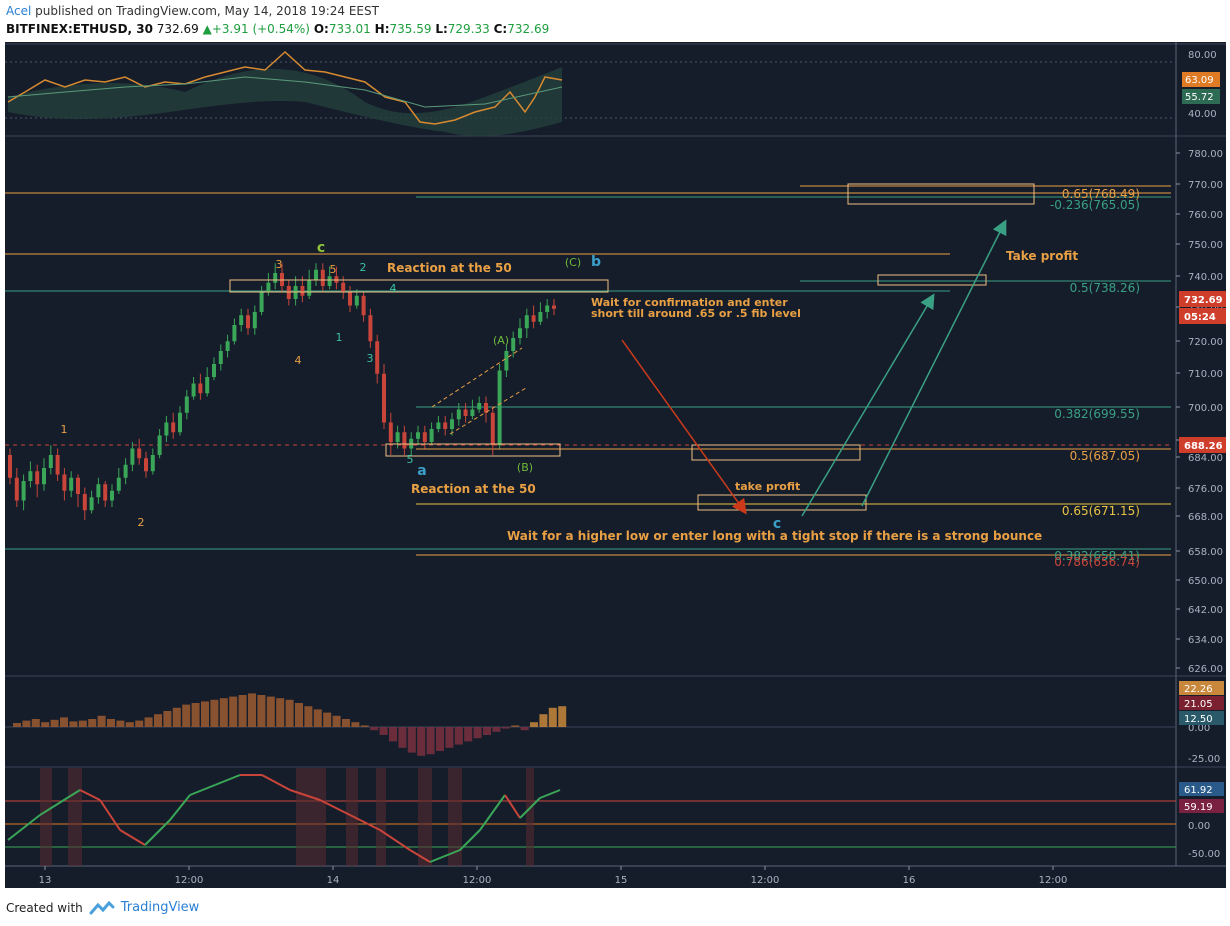 This screenshot has width=1230, height=926. Describe the element at coordinates (1205, 517) in the screenshot. I see `price-tick-label: 668.00` at that location.